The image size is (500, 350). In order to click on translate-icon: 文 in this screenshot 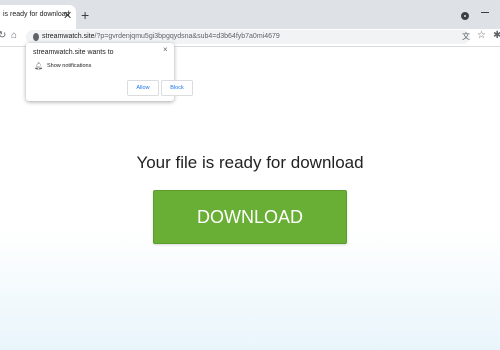, I will do `click(466, 36)`.